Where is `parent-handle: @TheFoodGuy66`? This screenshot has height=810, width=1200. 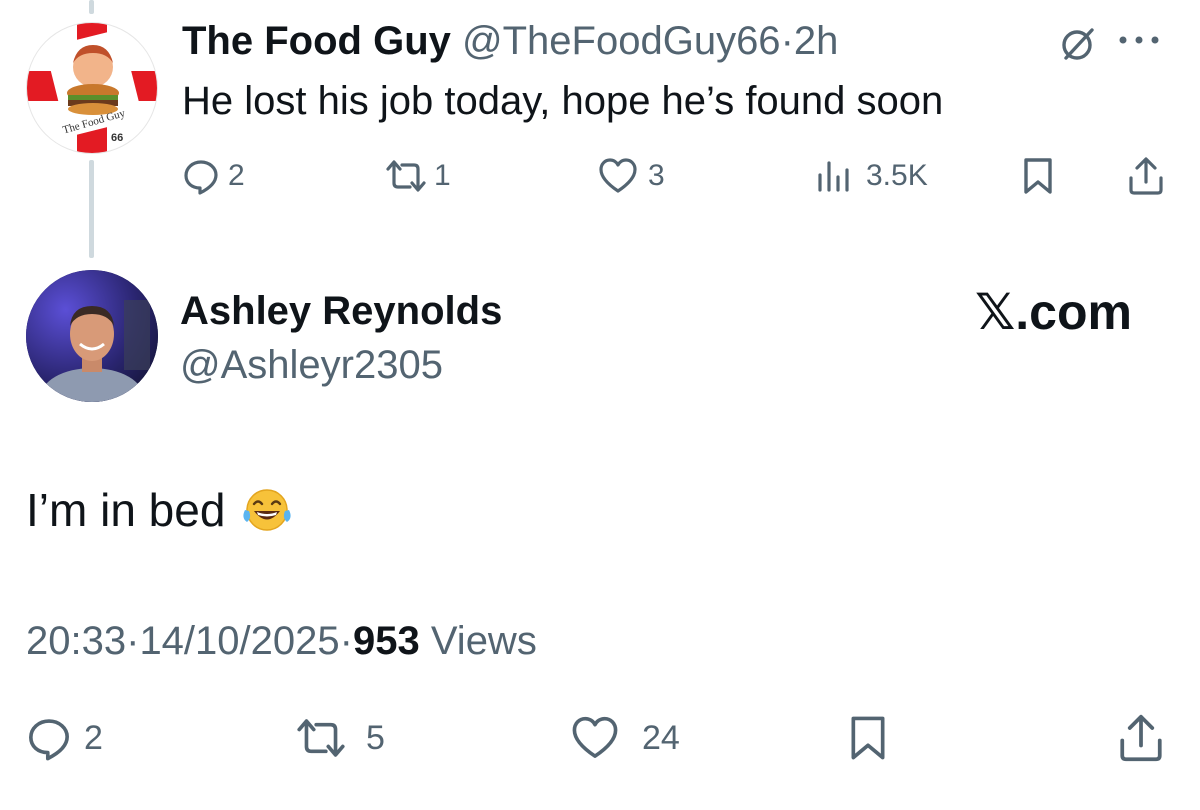 parent-handle: @TheFoodGuy66 is located at coordinates (621, 41).